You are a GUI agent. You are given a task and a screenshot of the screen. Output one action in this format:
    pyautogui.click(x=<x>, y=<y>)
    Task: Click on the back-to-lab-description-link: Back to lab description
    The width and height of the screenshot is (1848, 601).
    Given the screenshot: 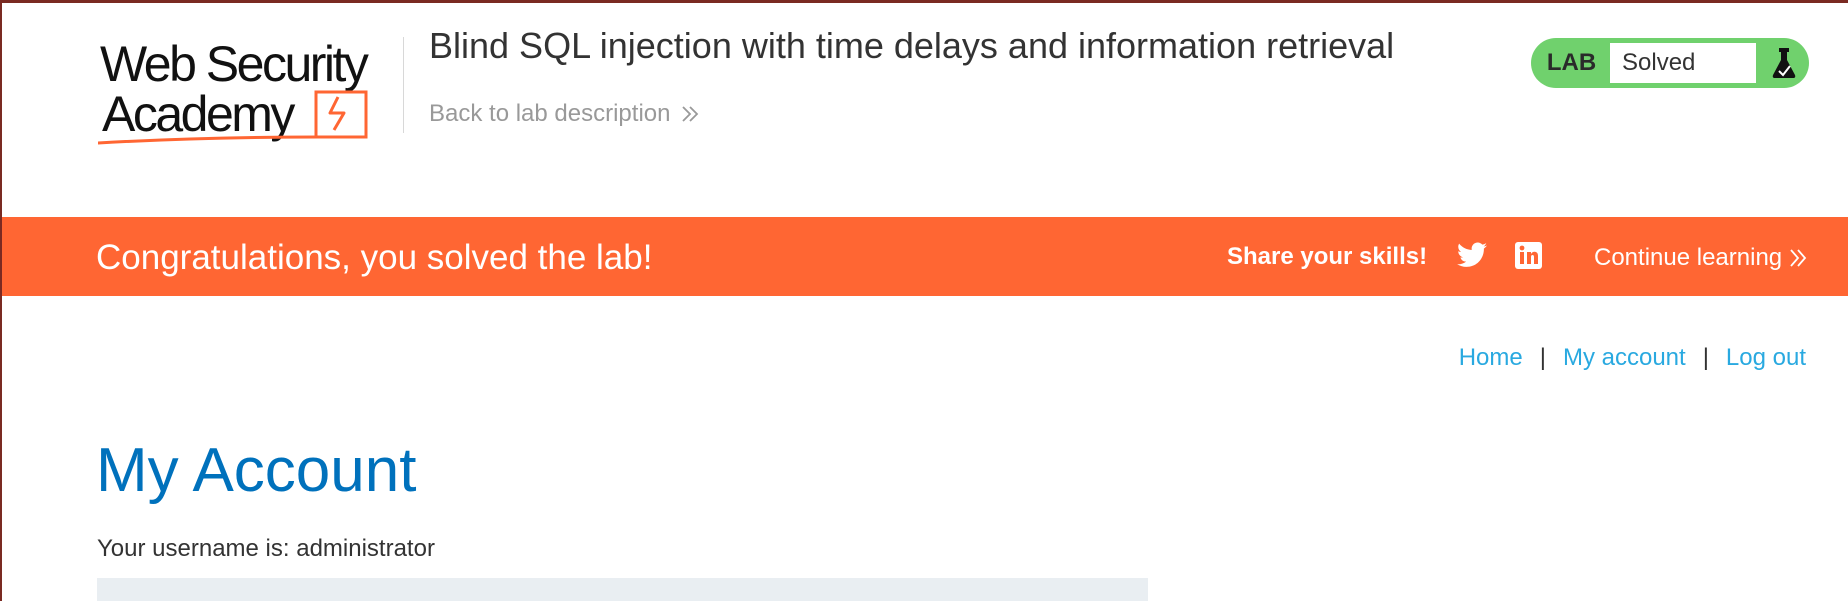 What is the action you would take?
    pyautogui.click(x=564, y=114)
    